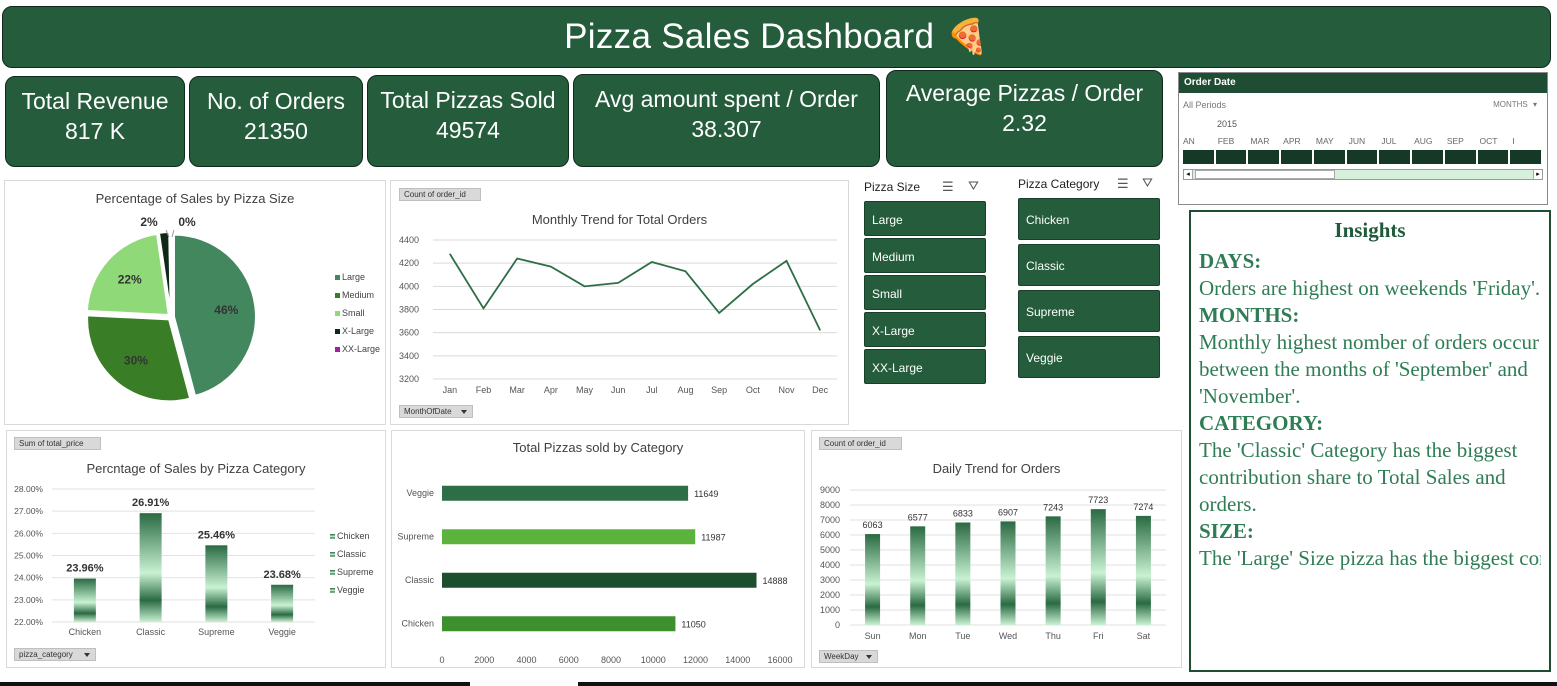 The width and height of the screenshot is (1557, 686). Describe the element at coordinates (1227, 124) in the screenshot. I see `timeline-year: 2015` at that location.